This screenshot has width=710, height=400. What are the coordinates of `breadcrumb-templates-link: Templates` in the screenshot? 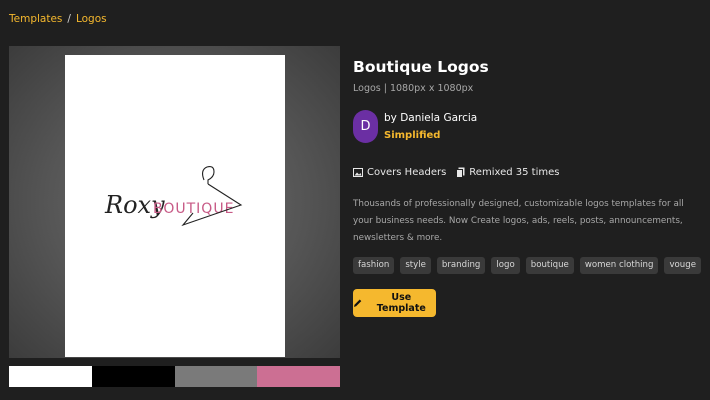 It's located at (35, 19).